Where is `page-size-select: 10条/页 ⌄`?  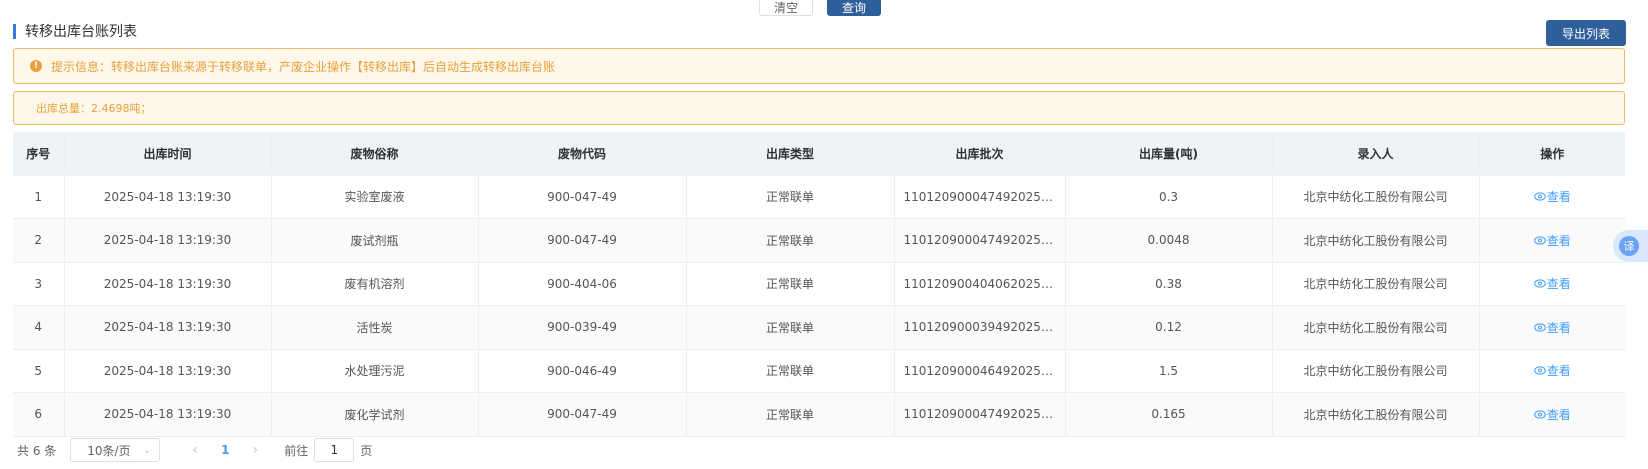 page-size-select: 10条/页 ⌄ is located at coordinates (115, 450).